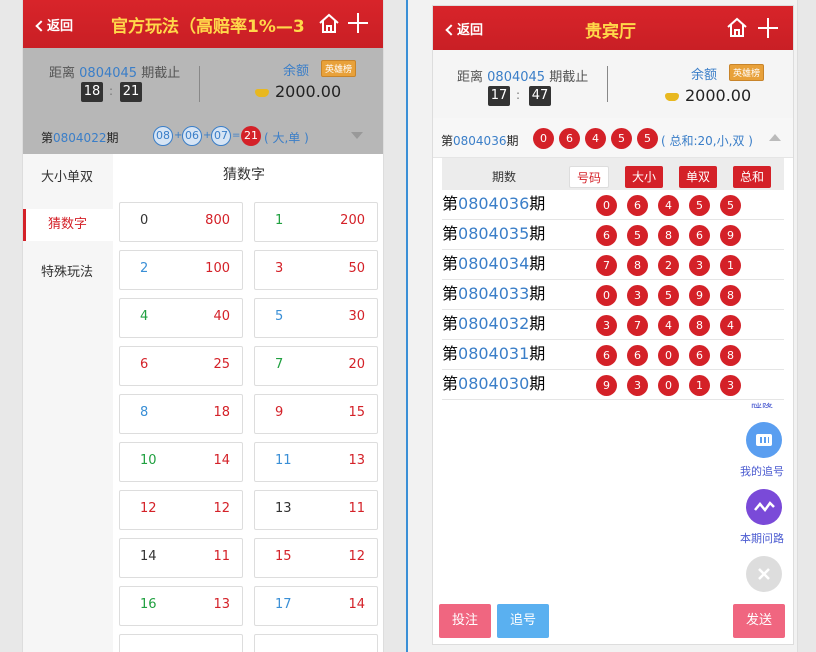 The image size is (816, 652). Describe the element at coordinates (613, 325) in the screenshot. I see `table-row: 第0804032期 3 7 4 8 4` at that location.